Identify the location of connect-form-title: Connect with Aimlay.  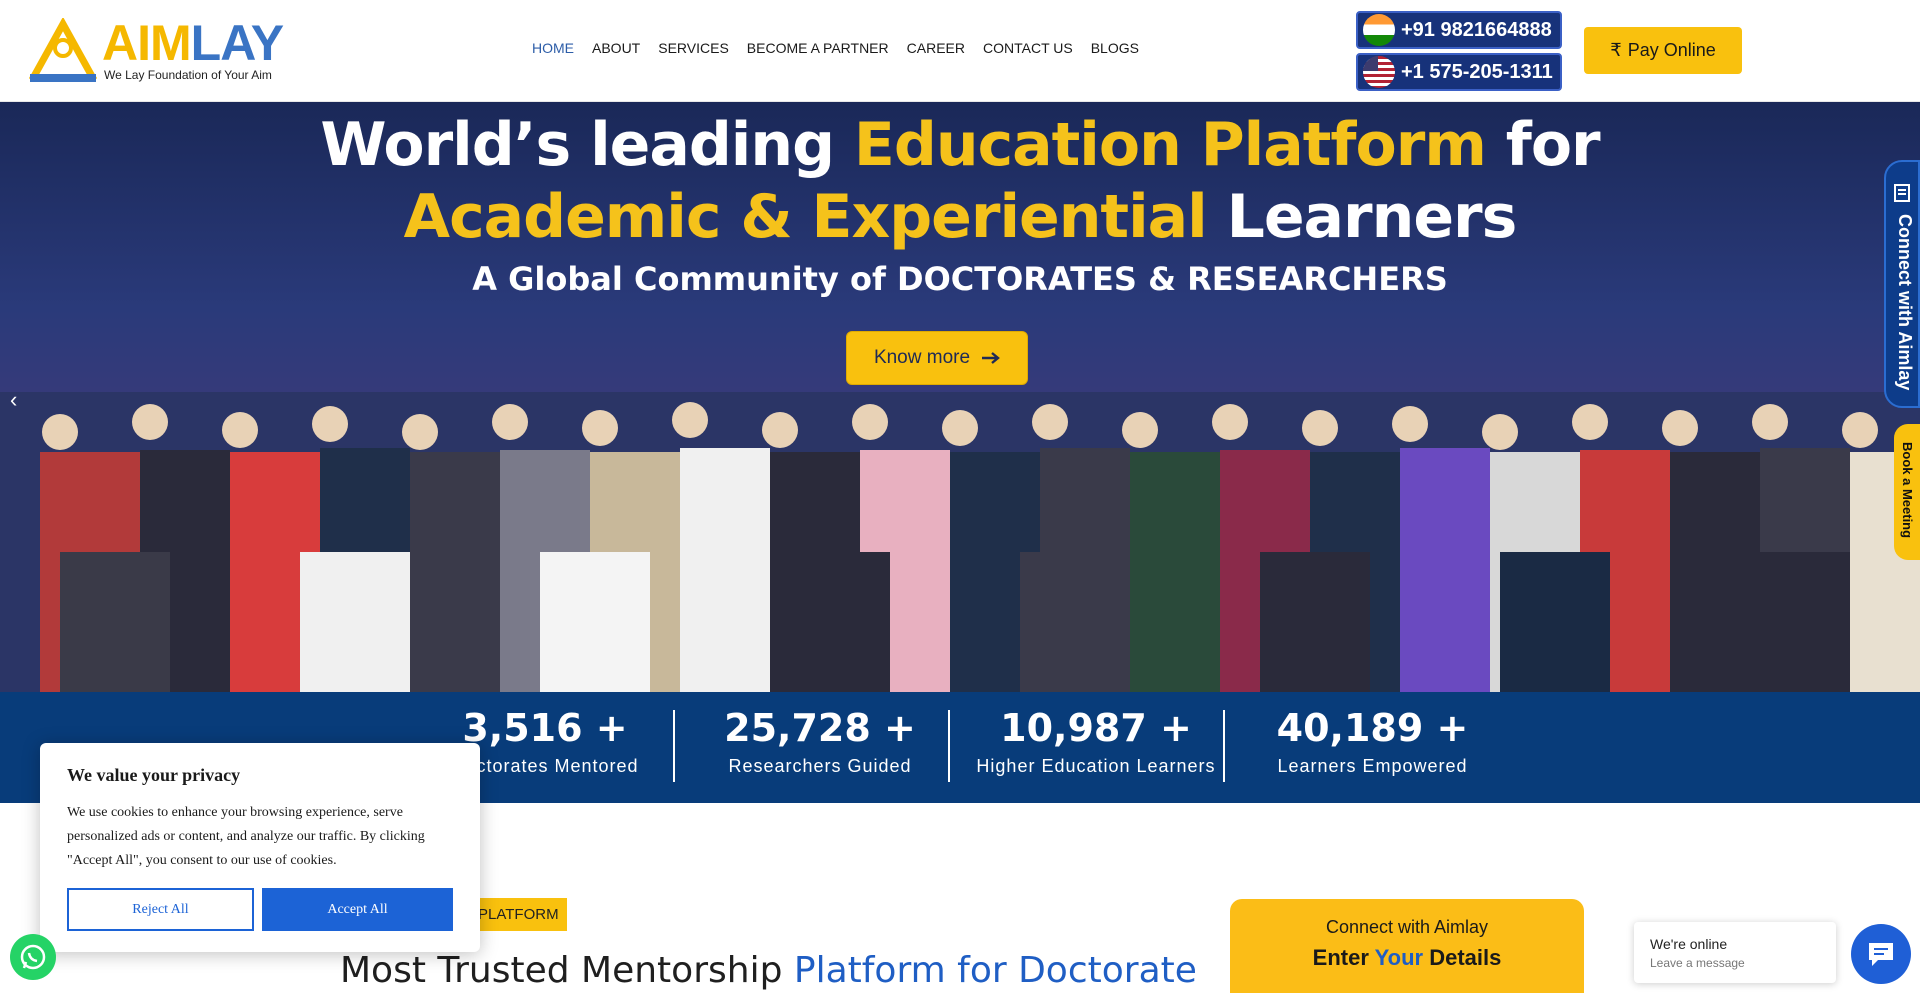
(1407, 927).